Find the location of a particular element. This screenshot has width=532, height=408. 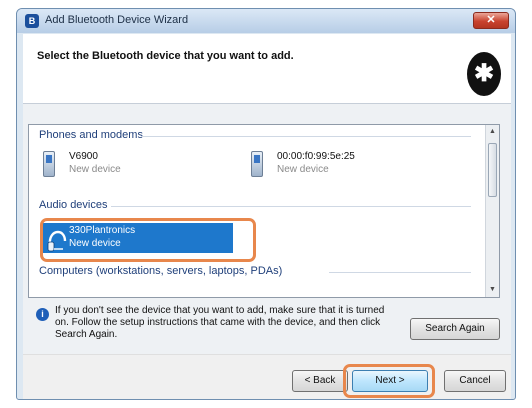

cancel-button: Cancel is located at coordinates (475, 381).